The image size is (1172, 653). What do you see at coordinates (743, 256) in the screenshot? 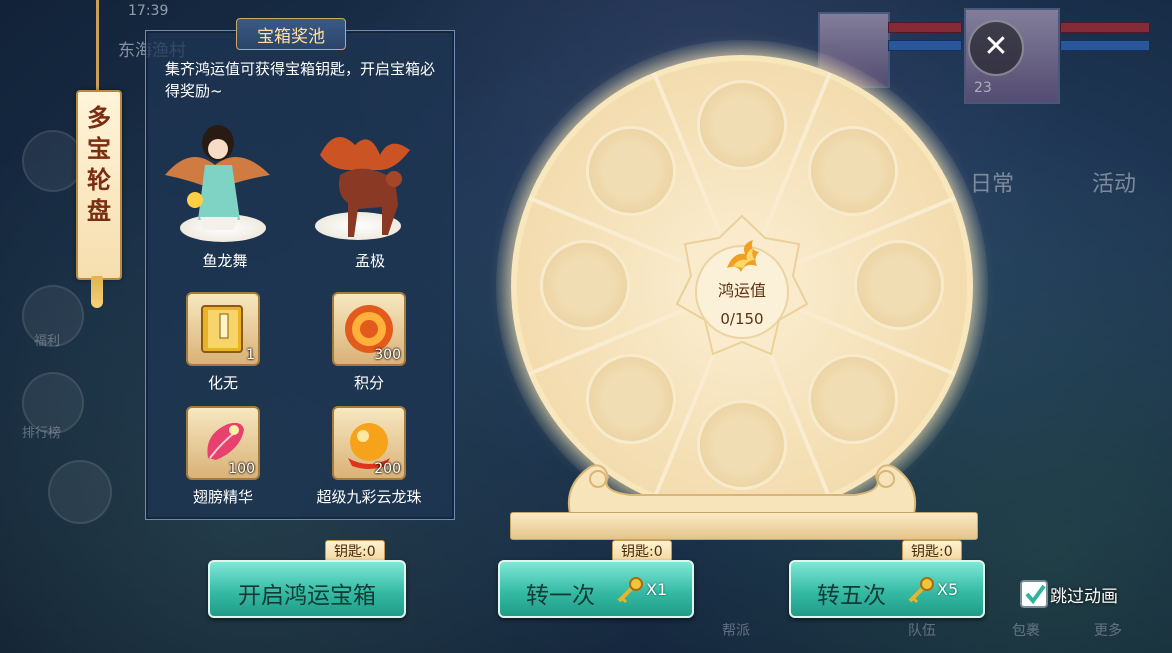
I see `fortune-flame-icon` at bounding box center [743, 256].